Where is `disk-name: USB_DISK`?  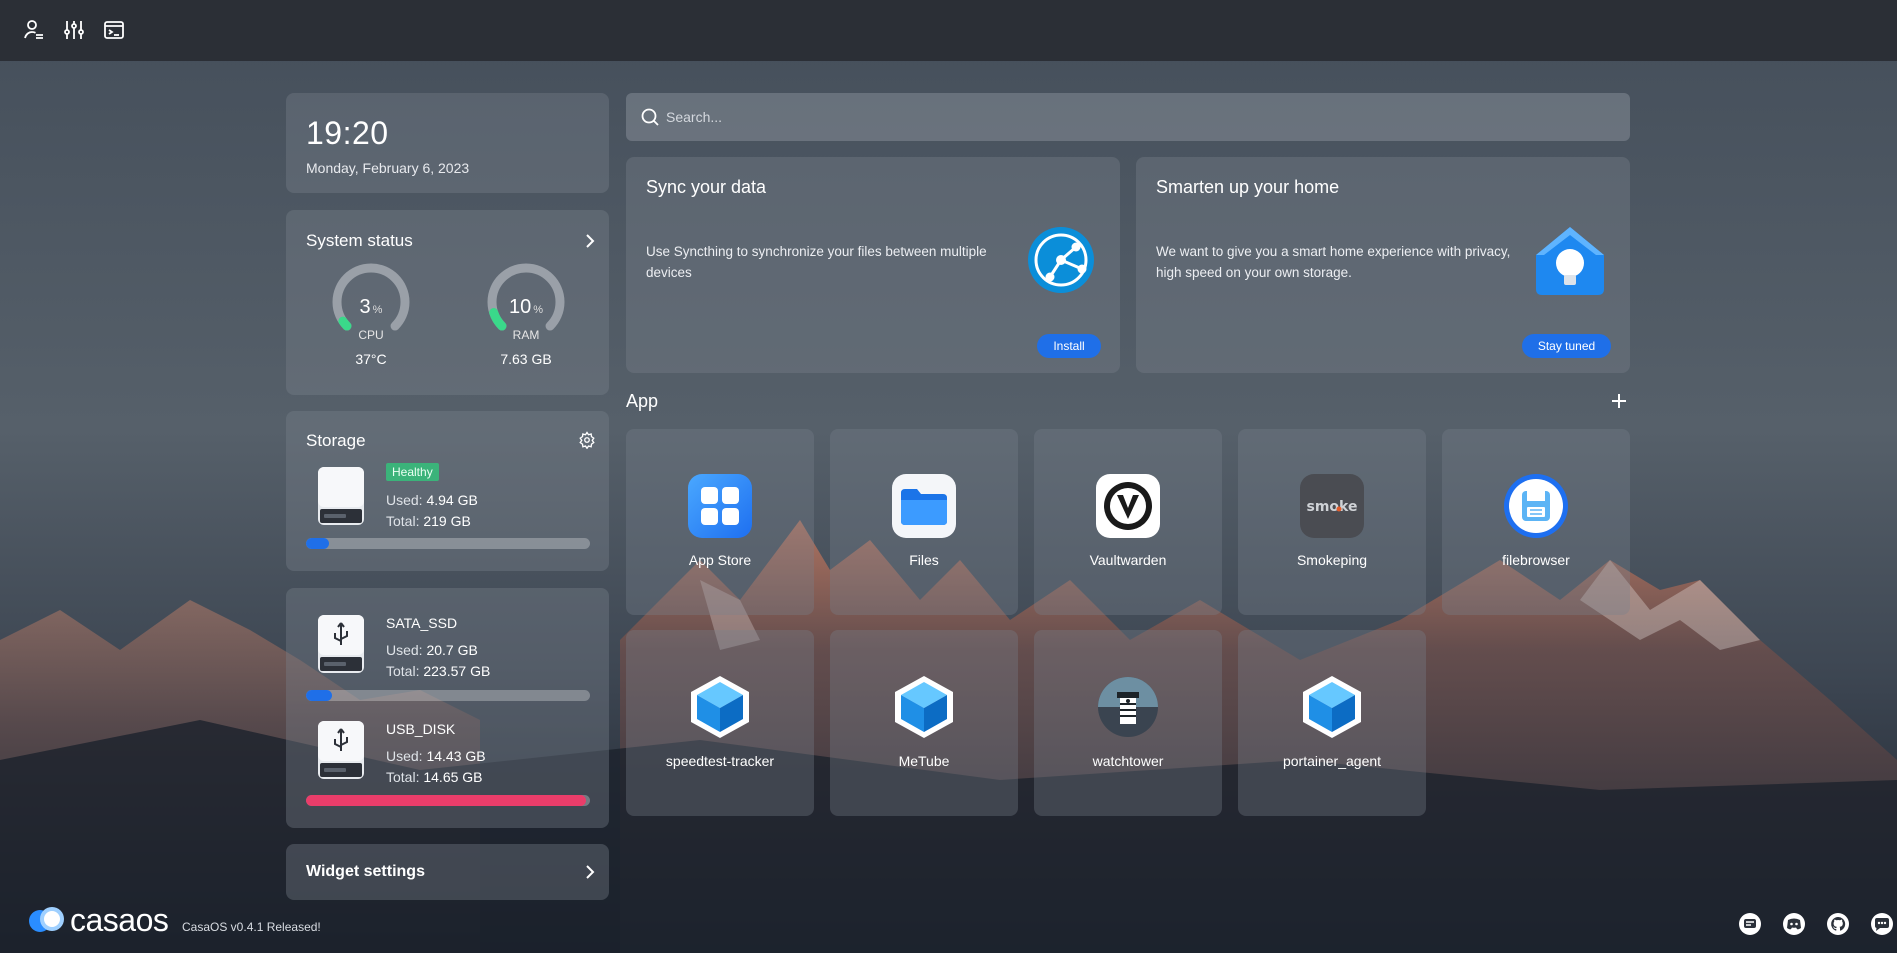
disk-name: USB_DISK is located at coordinates (421, 729).